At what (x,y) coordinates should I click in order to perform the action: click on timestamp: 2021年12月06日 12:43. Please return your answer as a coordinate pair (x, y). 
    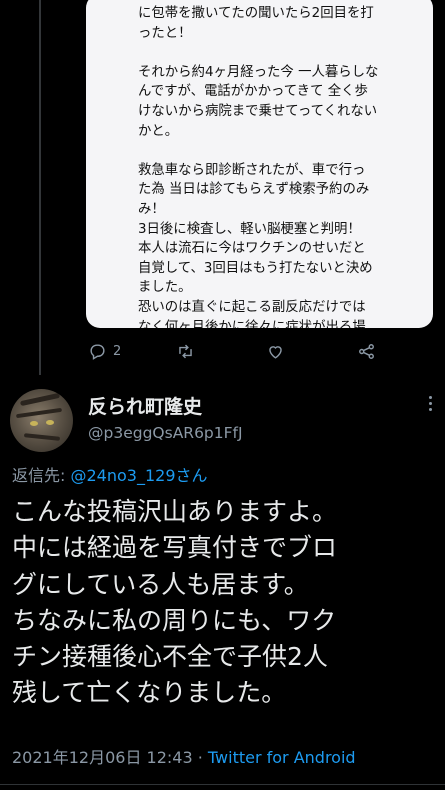
    Looking at the image, I should click on (102, 757).